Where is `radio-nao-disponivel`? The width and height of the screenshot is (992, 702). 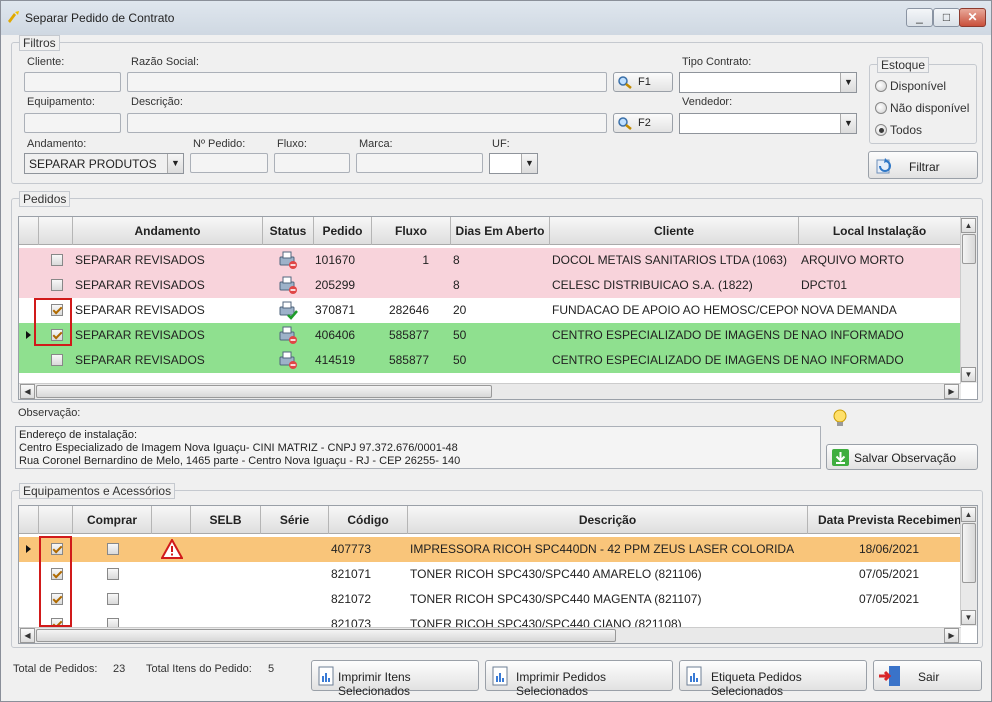 radio-nao-disponivel is located at coordinates (881, 108).